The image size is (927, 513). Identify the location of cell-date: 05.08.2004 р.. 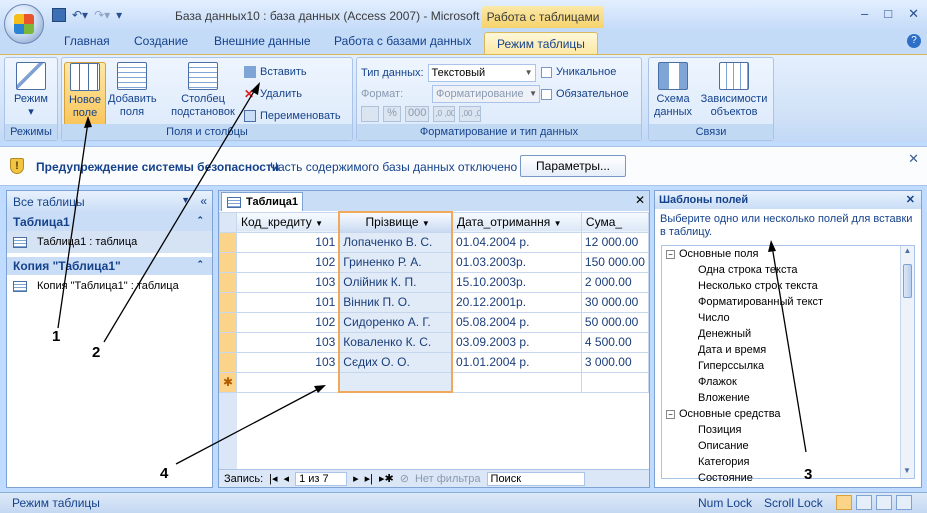
(516, 322).